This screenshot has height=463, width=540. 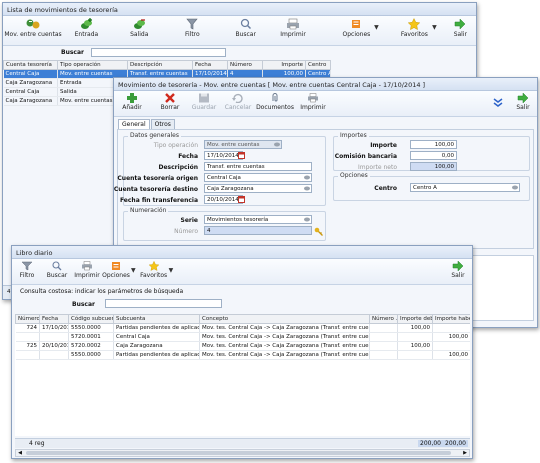 What do you see at coordinates (318, 65) in the screenshot?
I see `col-centro: Centro` at bounding box center [318, 65].